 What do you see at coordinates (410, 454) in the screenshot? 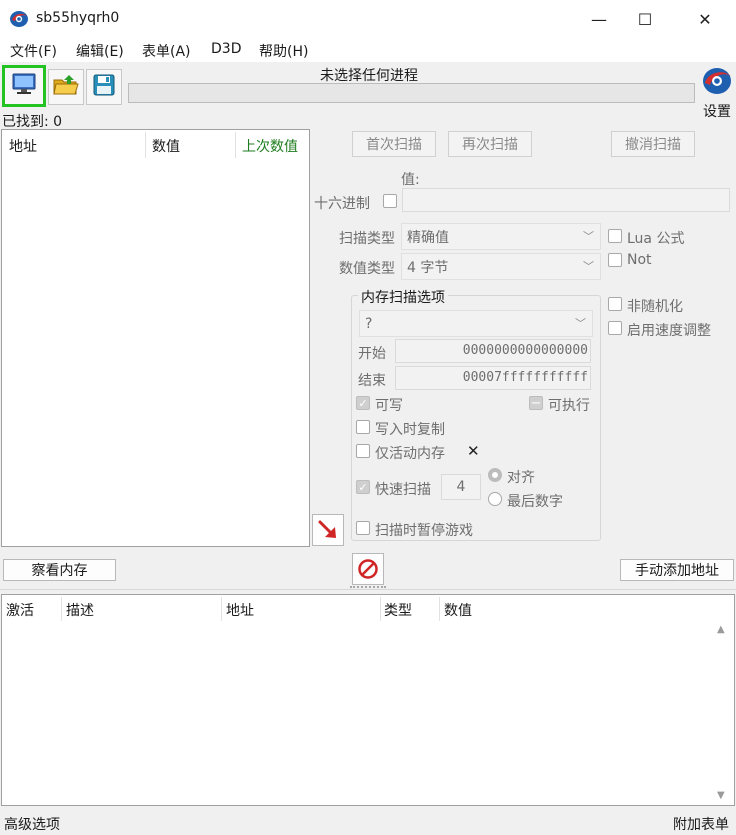
I see `active-memory-label: 仅活动内存` at bounding box center [410, 454].